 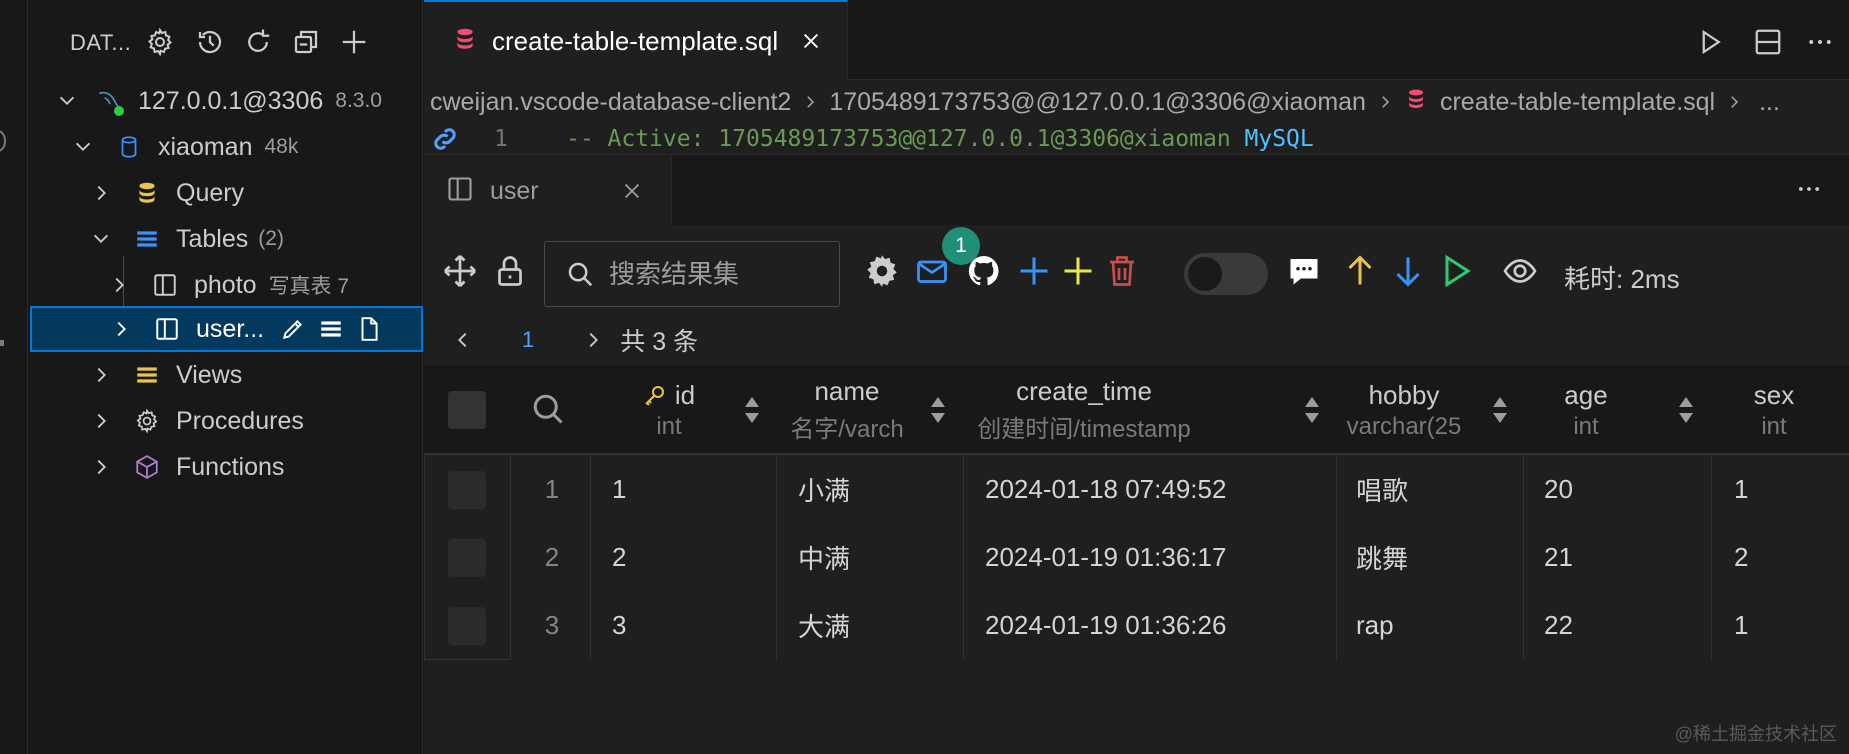 I want to click on trash-icon, so click(x=1122, y=271).